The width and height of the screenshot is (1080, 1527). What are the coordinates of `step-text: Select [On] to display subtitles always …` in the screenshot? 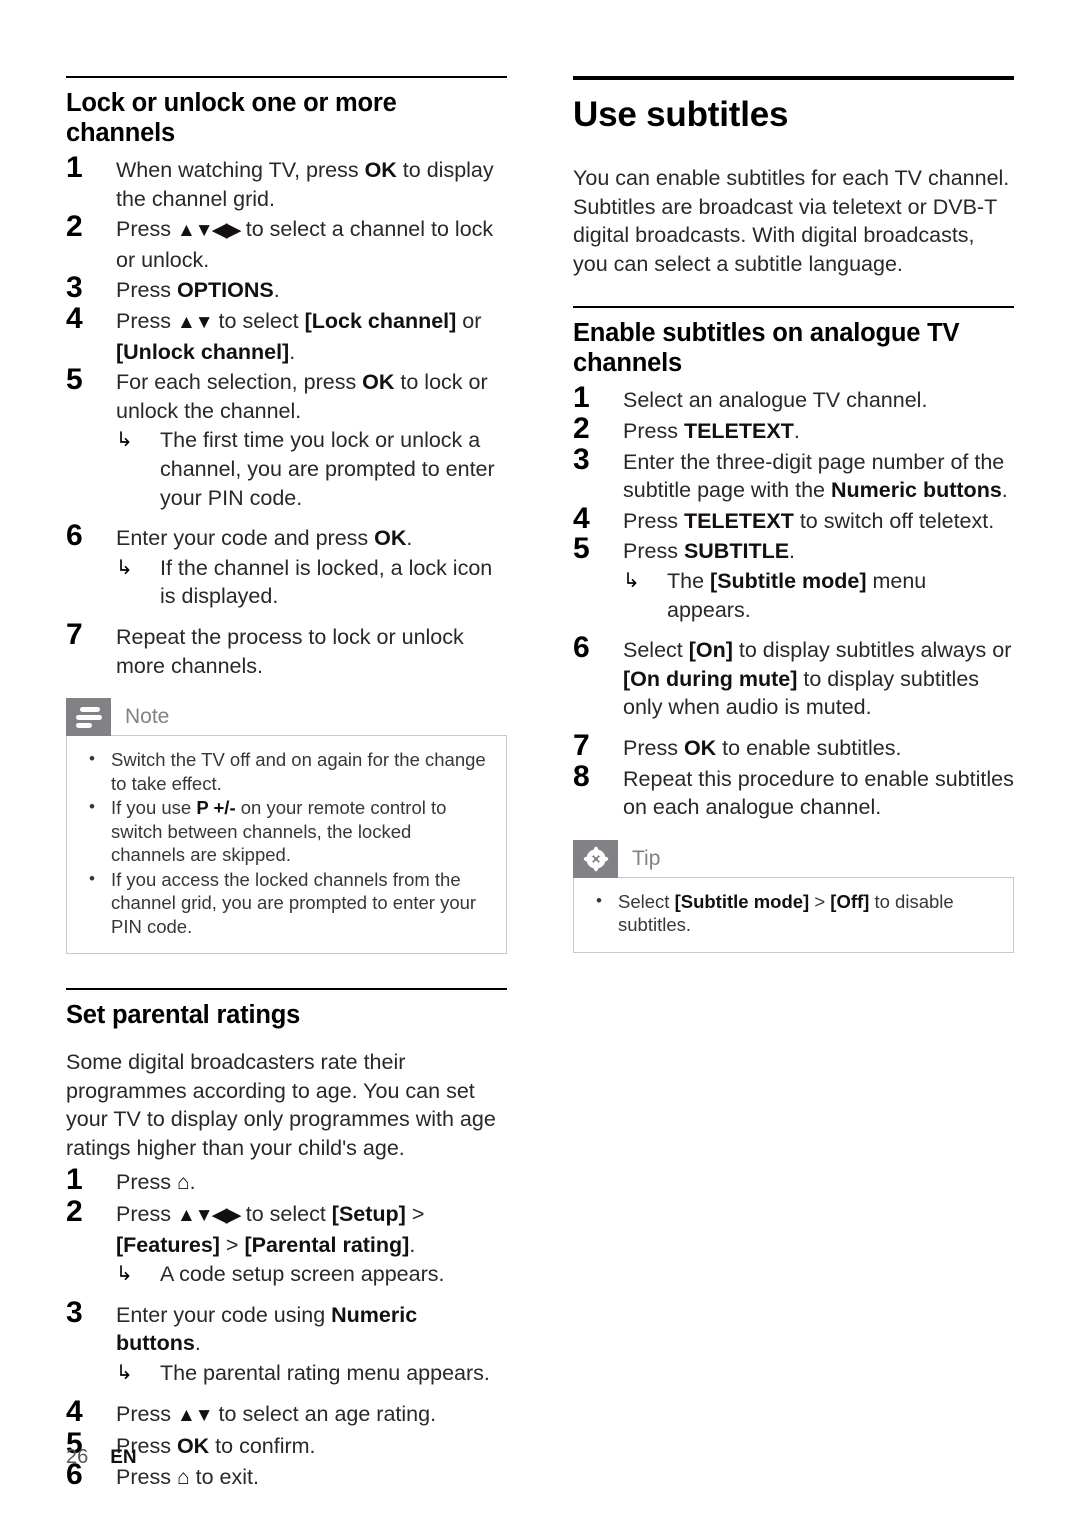 It's located at (817, 679).